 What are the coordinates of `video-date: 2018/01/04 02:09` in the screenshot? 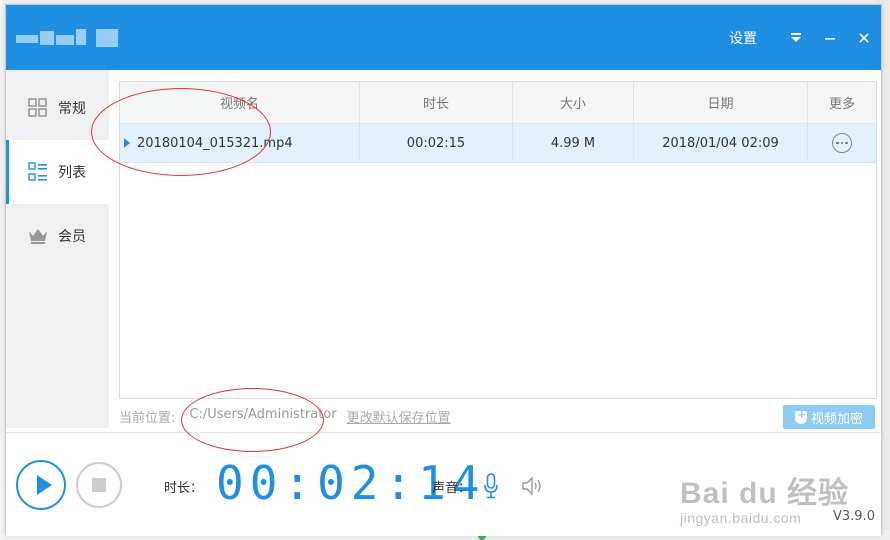 It's located at (721, 143).